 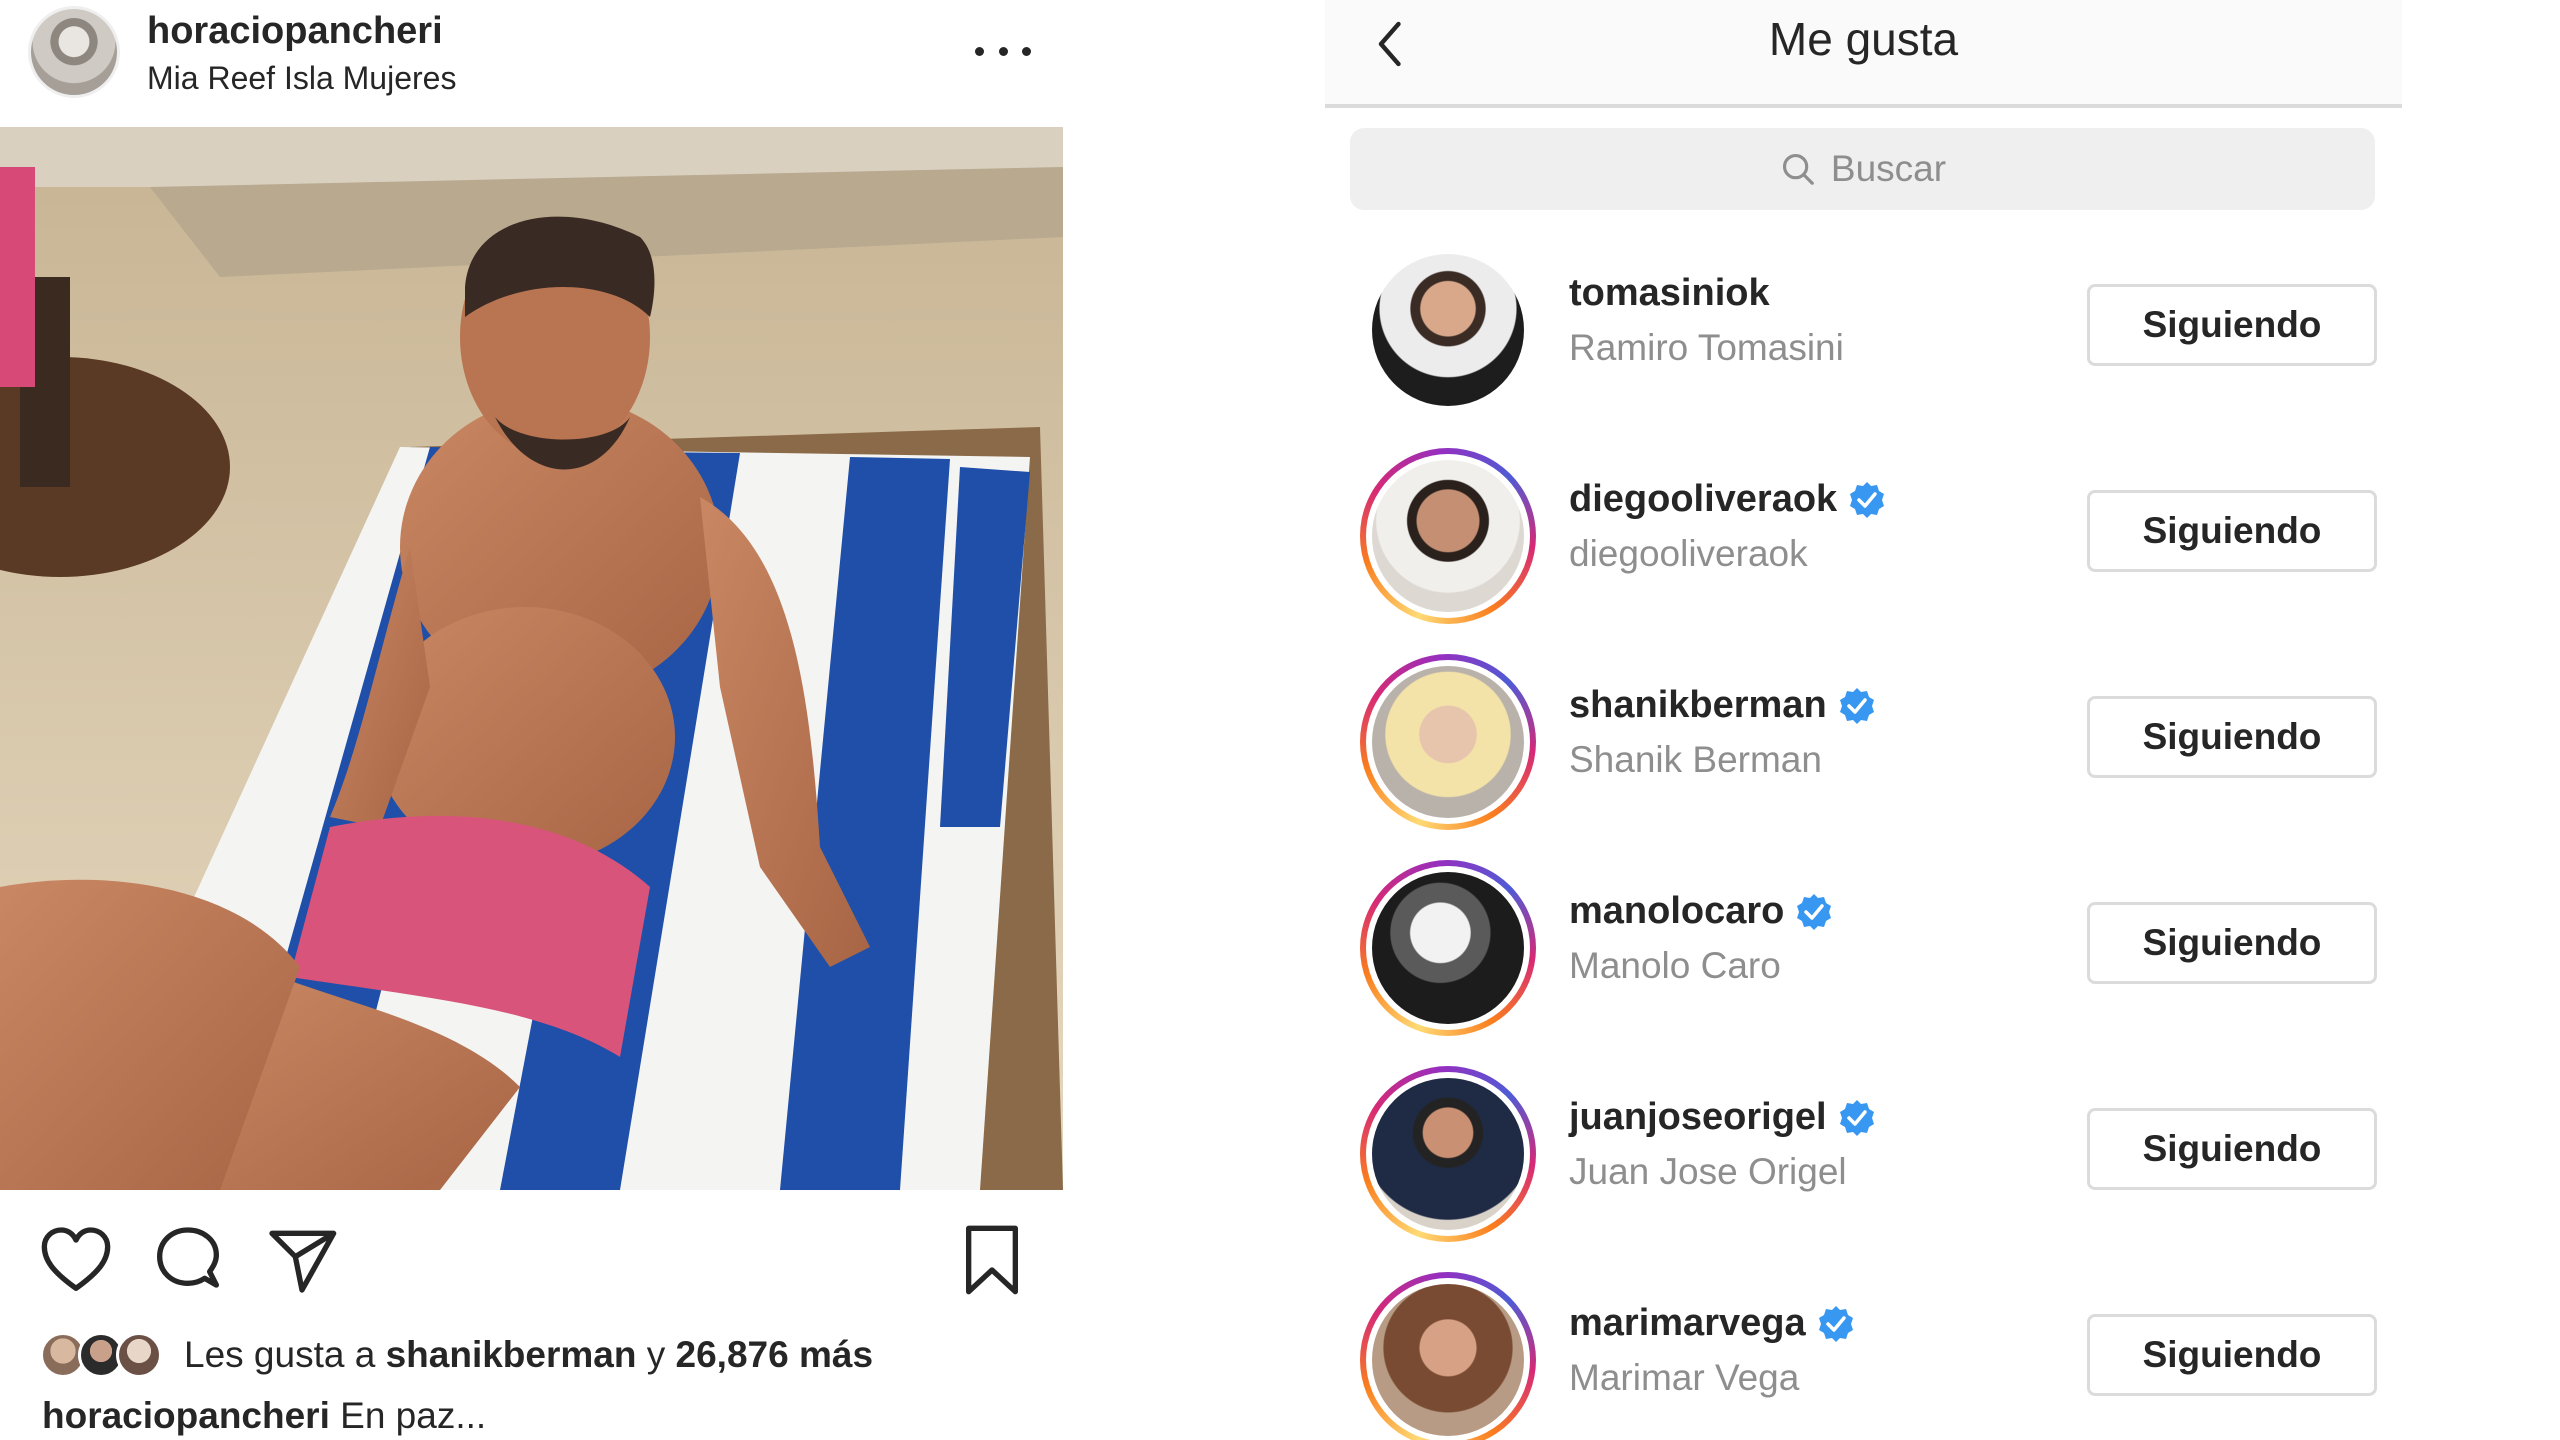 I want to click on list-item: marimarvega Marimar Vega Siguiendo, so click(x=1863, y=1350).